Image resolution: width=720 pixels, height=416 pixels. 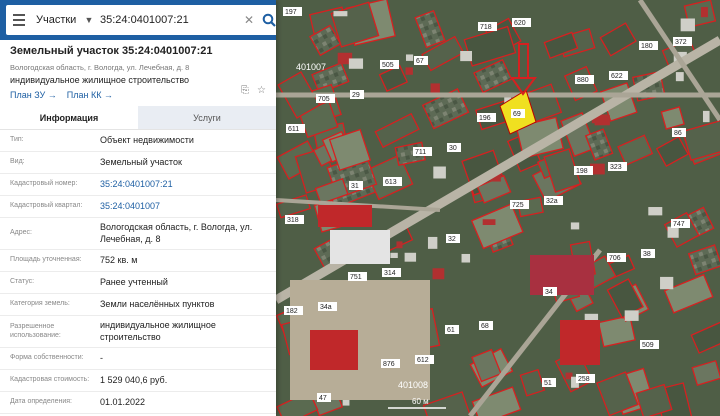 What do you see at coordinates (552, 201) in the screenshot?
I see `plot-number: 32а` at bounding box center [552, 201].